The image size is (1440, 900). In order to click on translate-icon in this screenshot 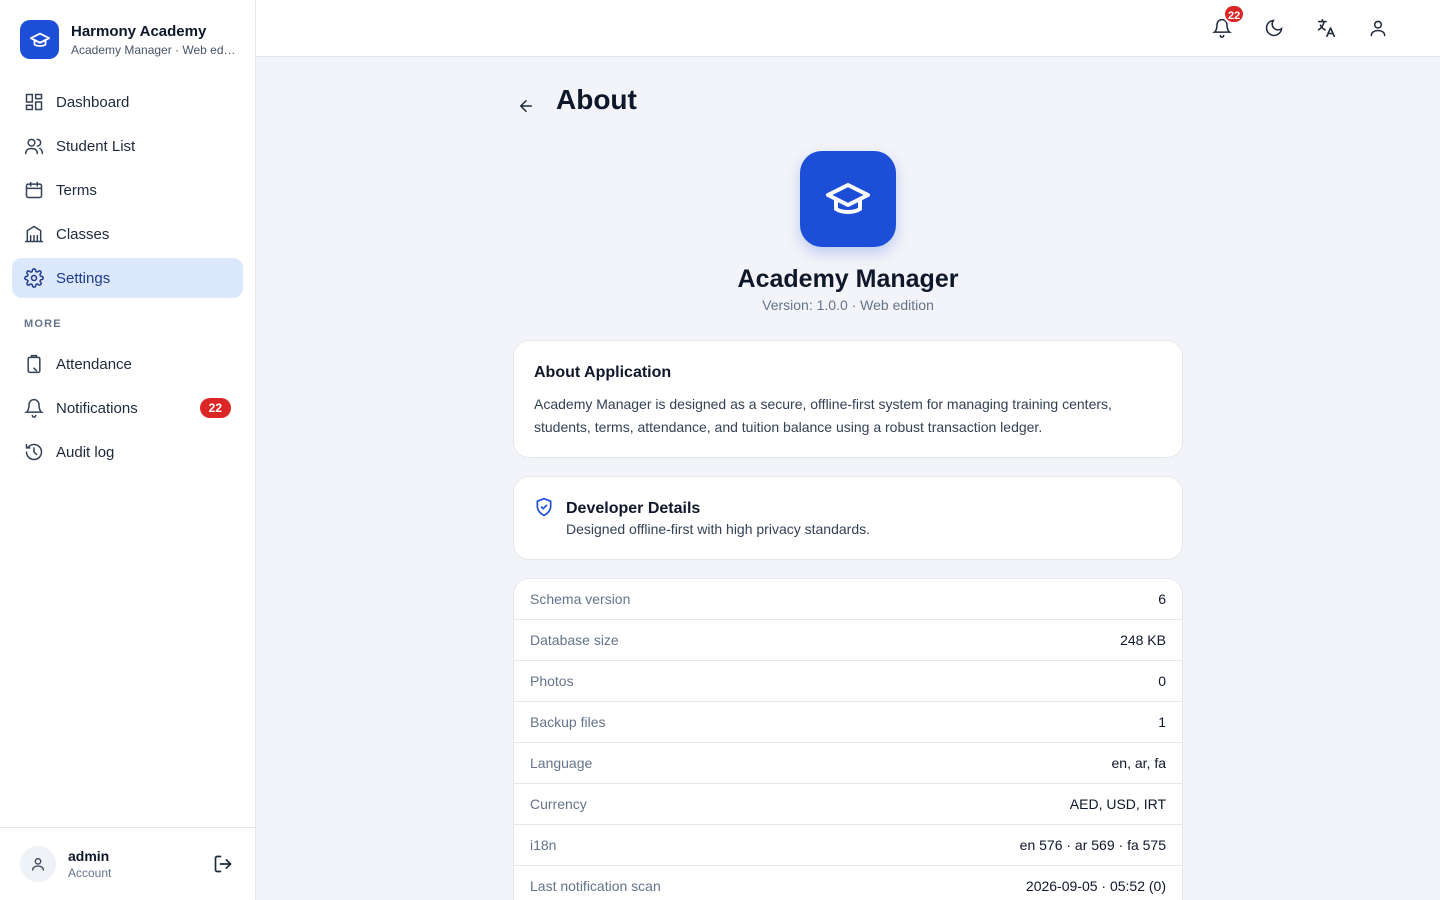, I will do `click(1326, 28)`.